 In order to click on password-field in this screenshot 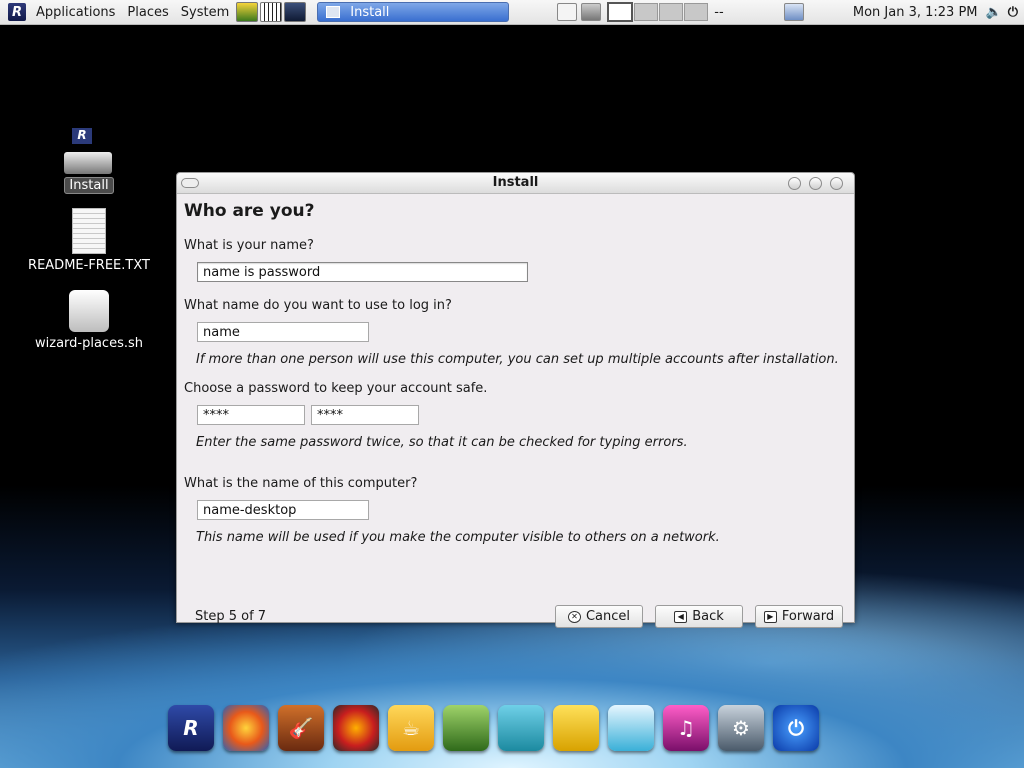, I will do `click(251, 415)`.